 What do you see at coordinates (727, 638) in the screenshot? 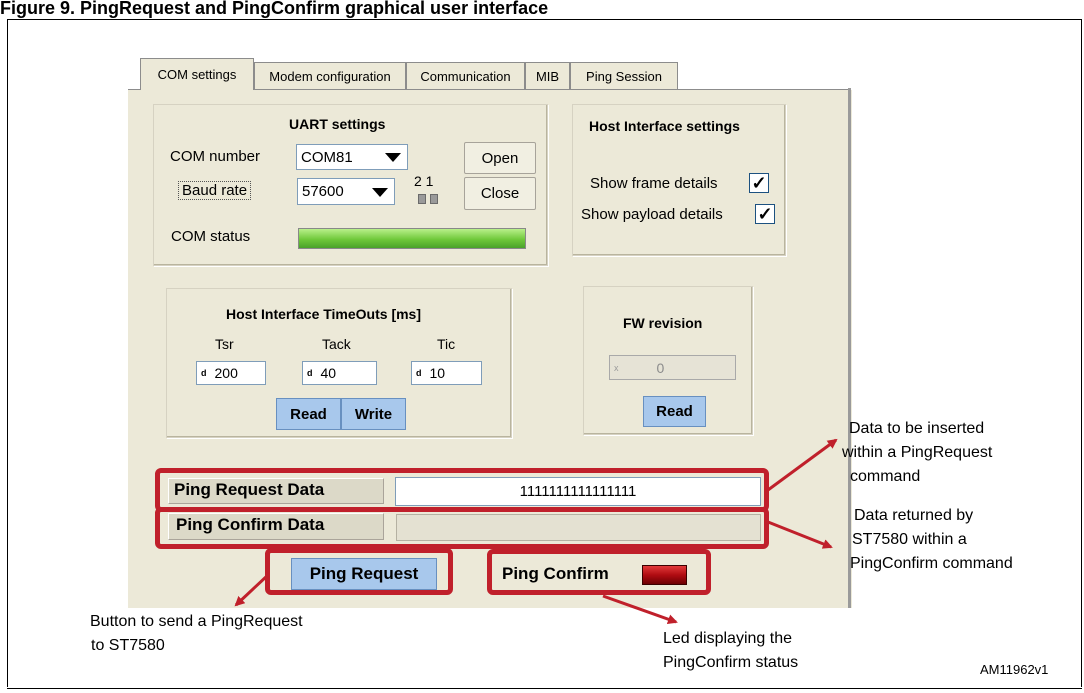
I see `note-led-line-1: Led displaying the` at bounding box center [727, 638].